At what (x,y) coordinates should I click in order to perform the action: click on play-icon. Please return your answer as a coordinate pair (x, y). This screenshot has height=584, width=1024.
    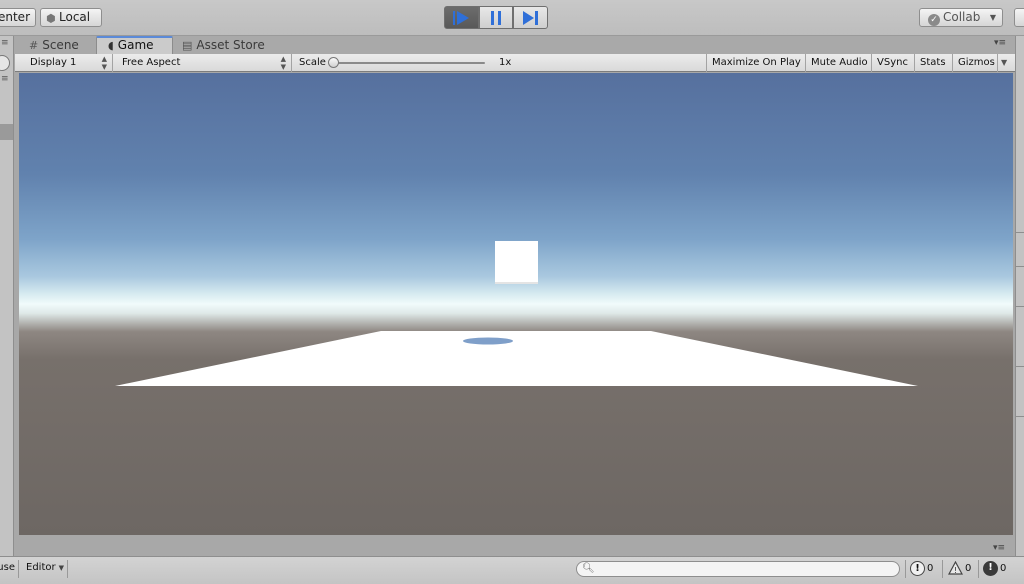
    Looking at the image, I should click on (461, 17).